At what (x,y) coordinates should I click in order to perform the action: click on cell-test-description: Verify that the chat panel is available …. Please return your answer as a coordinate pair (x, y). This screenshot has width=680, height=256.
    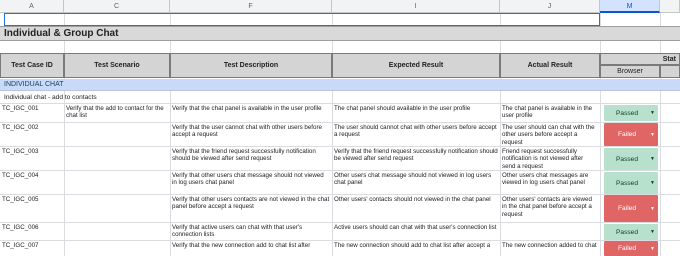
    Looking at the image, I should click on (251, 113).